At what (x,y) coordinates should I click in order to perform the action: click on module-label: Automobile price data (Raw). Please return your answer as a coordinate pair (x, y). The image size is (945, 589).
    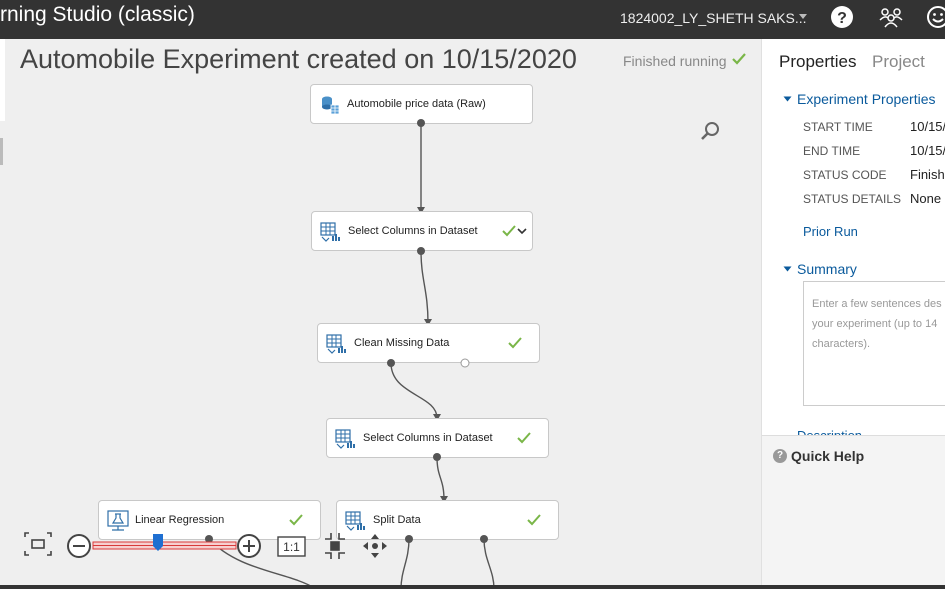
    Looking at the image, I should click on (416, 104).